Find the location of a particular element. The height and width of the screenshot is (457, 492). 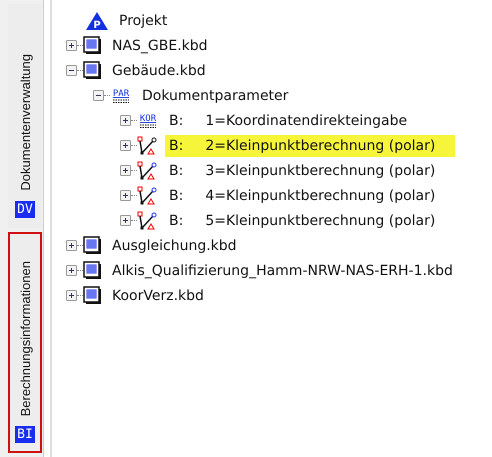

tree-item: B: 1=Koordinatendirekteingabe is located at coordinates (288, 121).